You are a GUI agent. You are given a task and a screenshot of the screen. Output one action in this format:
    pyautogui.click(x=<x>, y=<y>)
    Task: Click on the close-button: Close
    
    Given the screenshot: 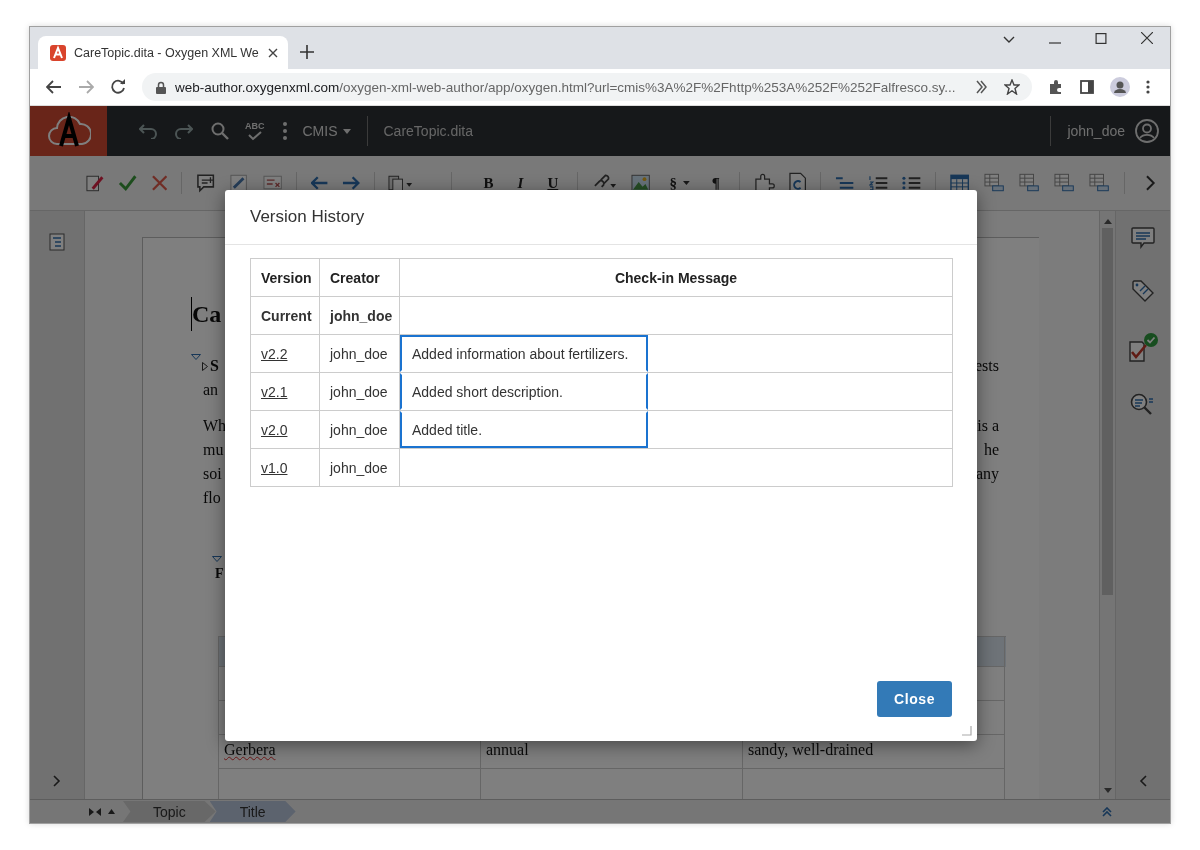 What is the action you would take?
    pyautogui.click(x=914, y=699)
    